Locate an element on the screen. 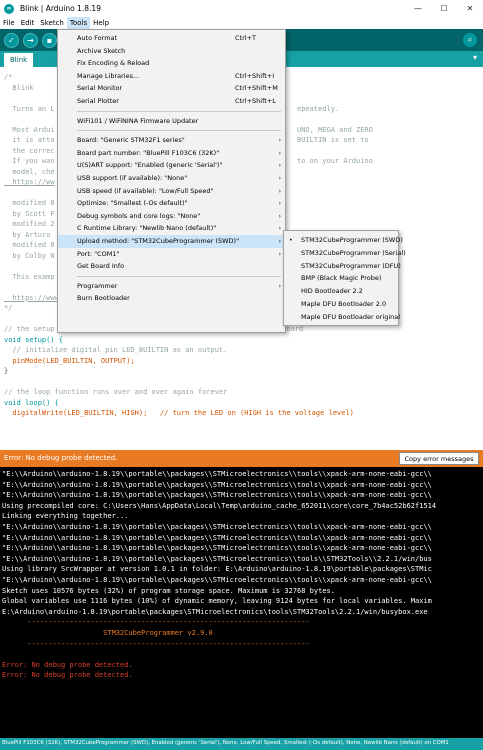  code-line: } is located at coordinates (6, 371).